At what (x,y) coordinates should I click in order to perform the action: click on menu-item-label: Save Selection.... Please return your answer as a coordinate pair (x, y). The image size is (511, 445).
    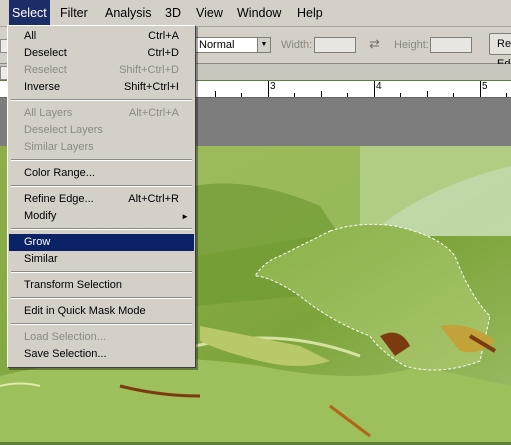
    Looking at the image, I should click on (65, 354).